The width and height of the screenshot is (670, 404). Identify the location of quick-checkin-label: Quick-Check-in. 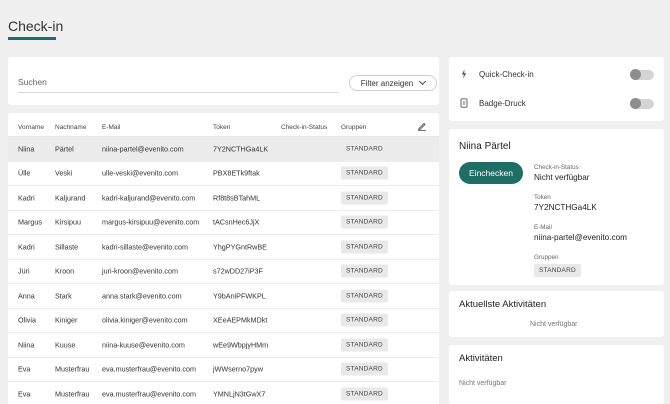
(506, 74).